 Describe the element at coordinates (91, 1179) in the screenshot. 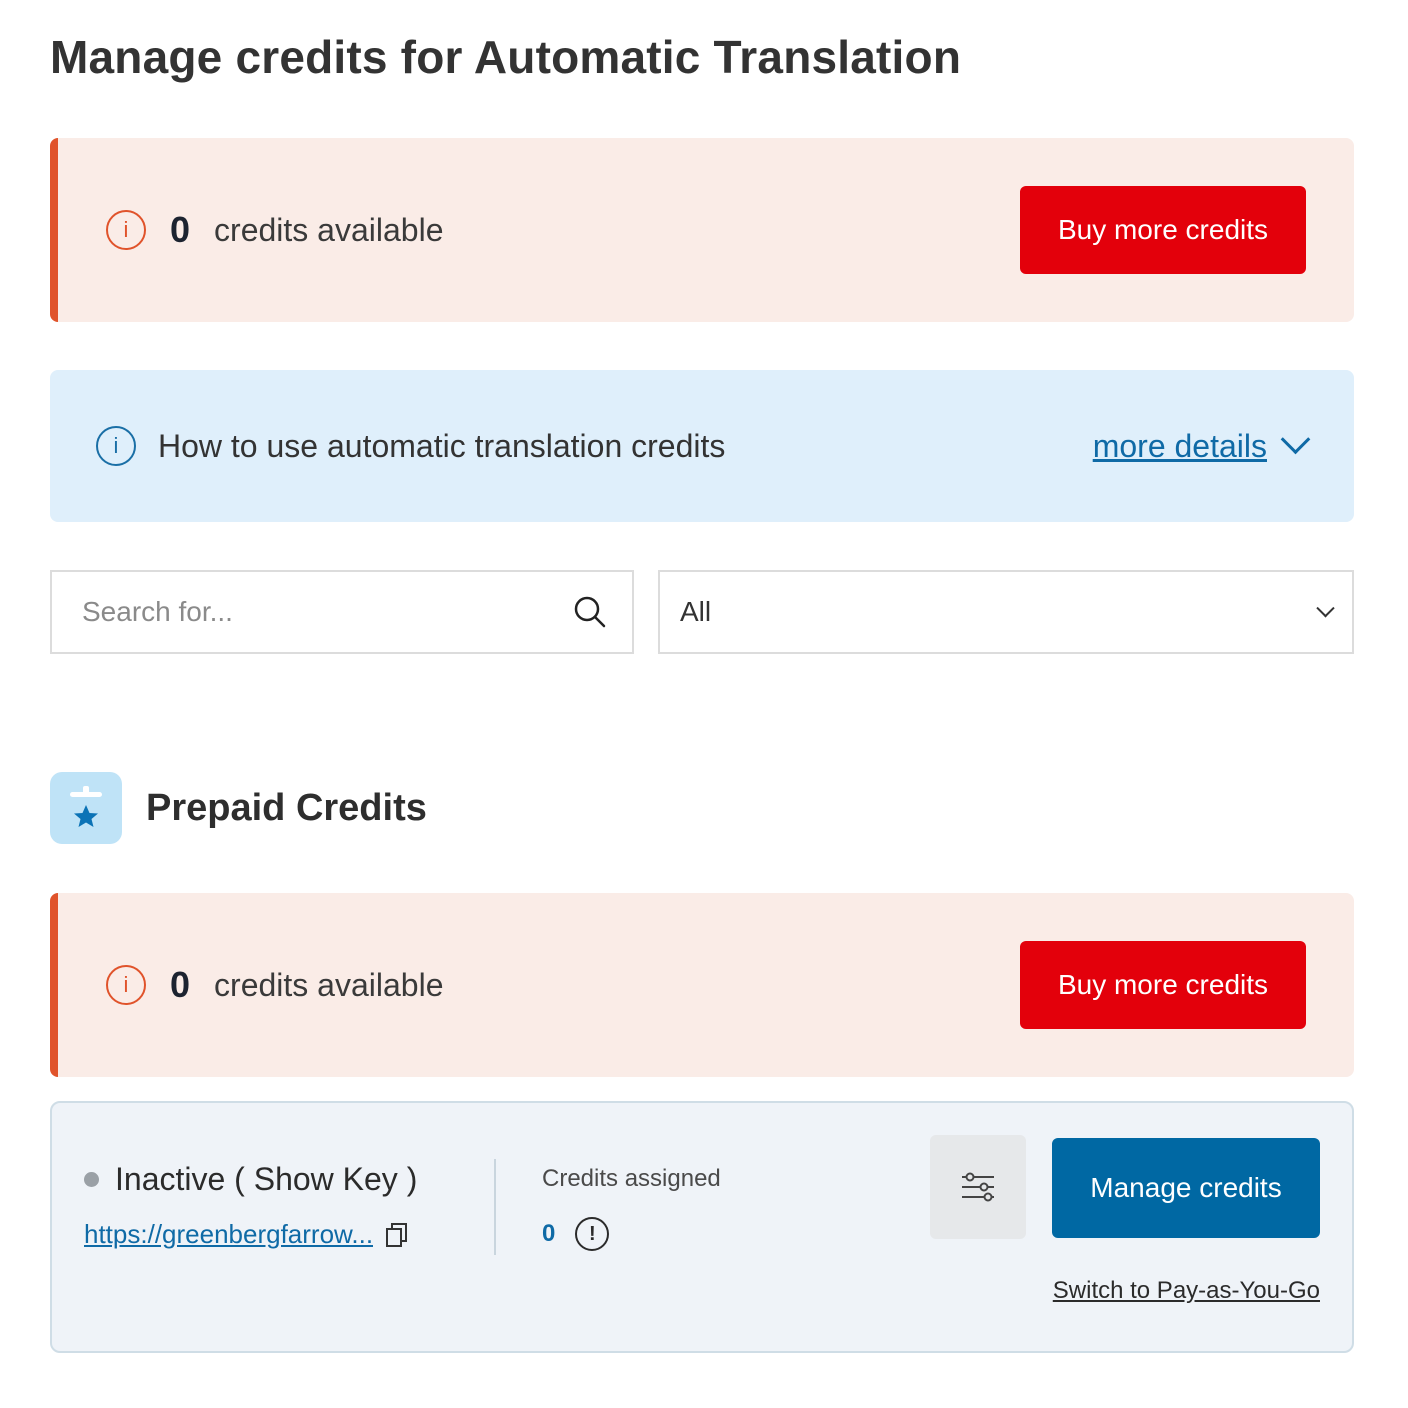

I see `status-dot` at that location.